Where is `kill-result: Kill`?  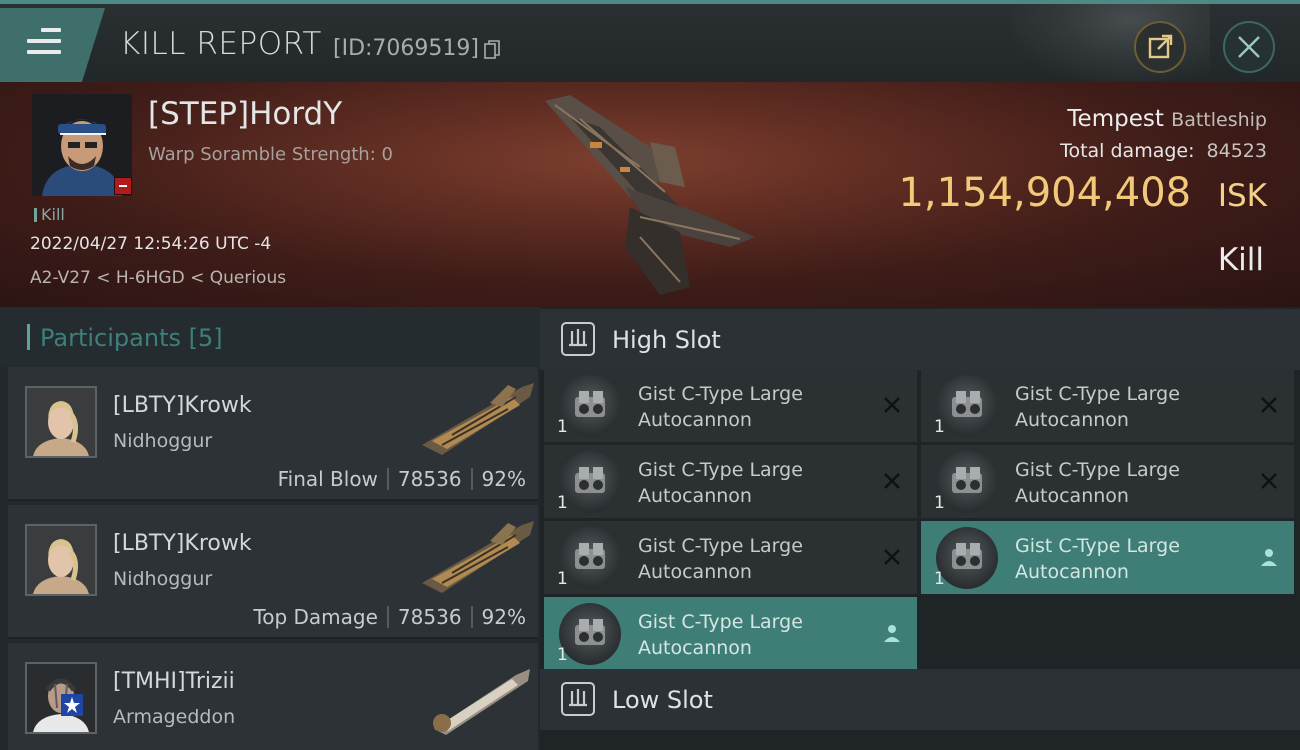 kill-result: Kill is located at coordinates (1240, 260).